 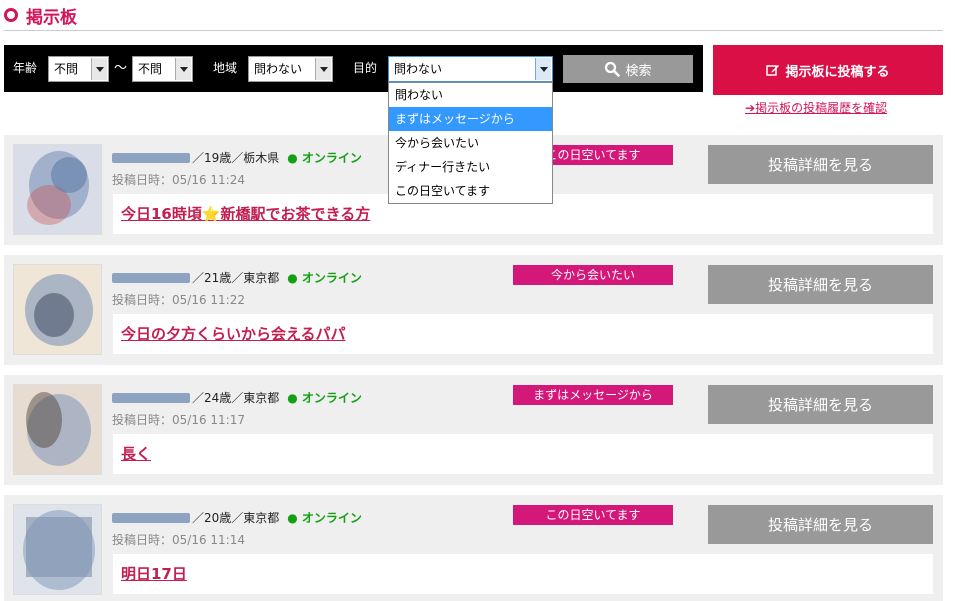 What do you see at coordinates (418, 69) in the screenshot?
I see `purpose-value: 問わない` at bounding box center [418, 69].